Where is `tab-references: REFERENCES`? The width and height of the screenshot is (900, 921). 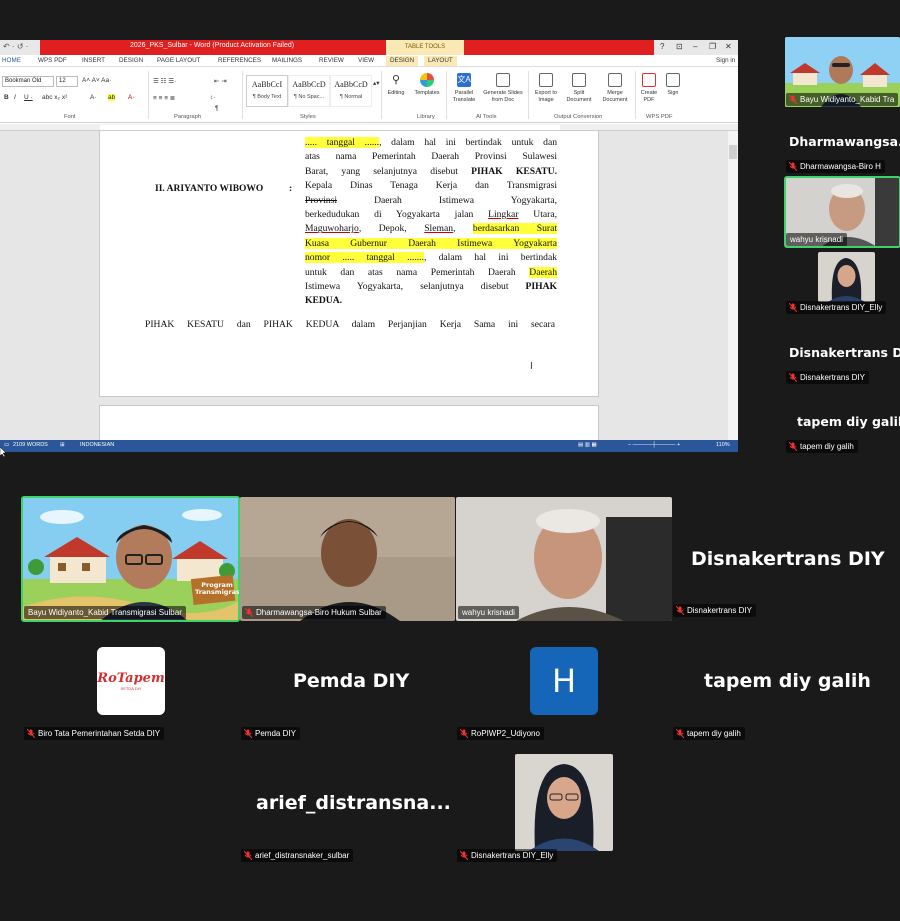 tab-references: REFERENCES is located at coordinates (239, 60).